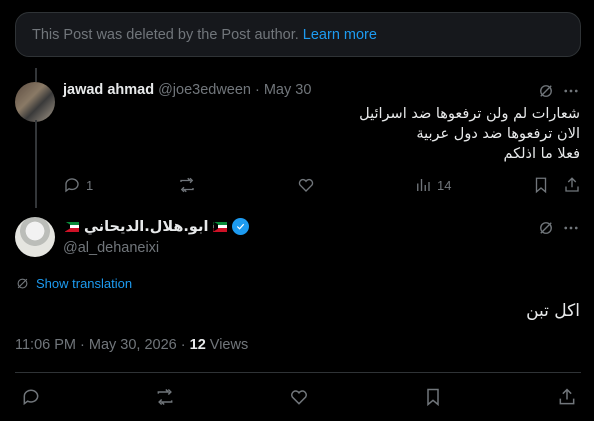 Image resolution: width=594 pixels, height=421 pixels. I want to click on views-button: 14, so click(432, 185).